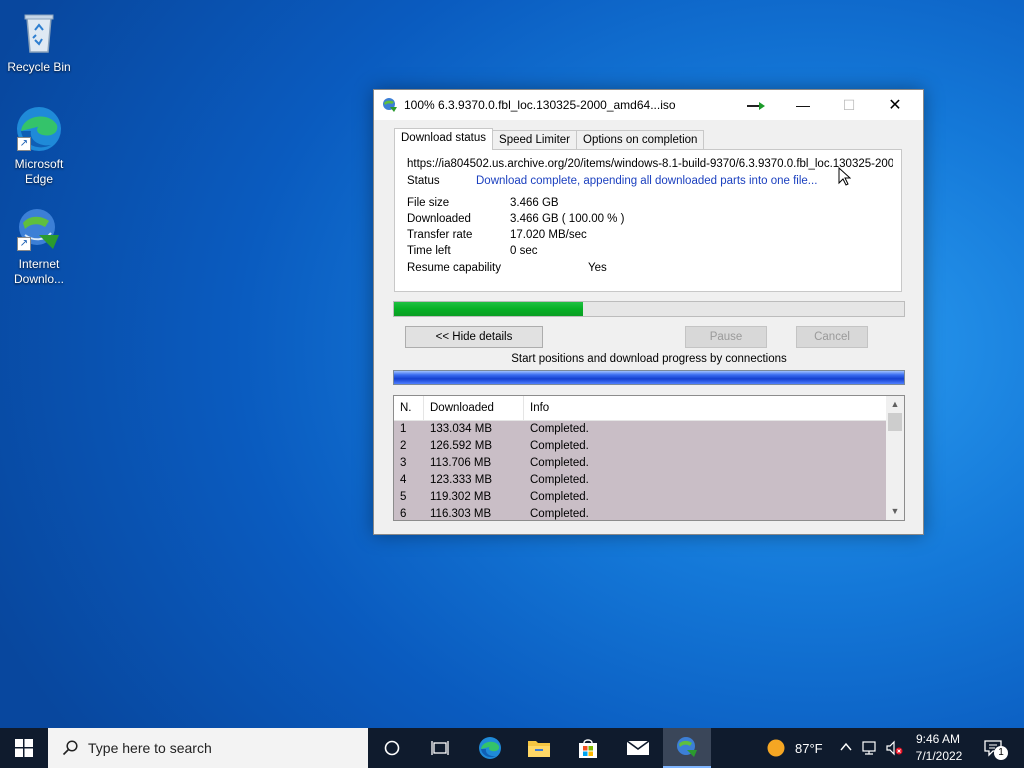 This screenshot has height=768, width=1024. Describe the element at coordinates (39, 171) in the screenshot. I see `desktop-icon-label: Microsoft Edge` at that location.